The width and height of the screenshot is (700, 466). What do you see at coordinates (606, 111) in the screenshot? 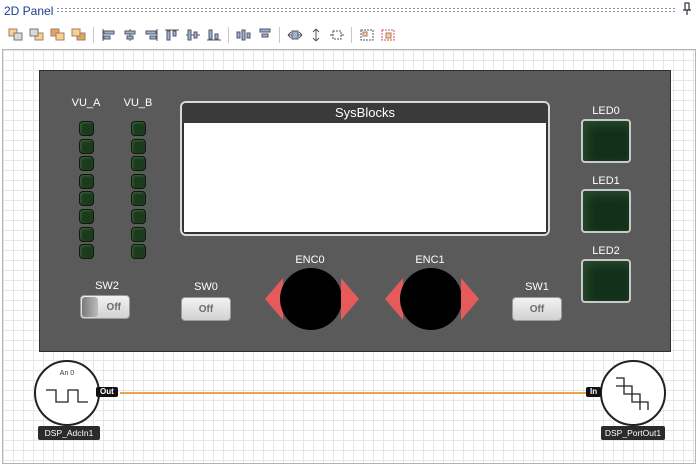
I see `led0-label: LED0` at bounding box center [606, 111].